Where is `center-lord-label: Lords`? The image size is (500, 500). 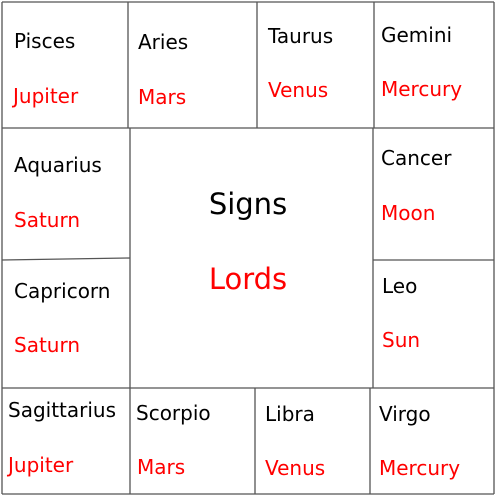 center-lord-label: Lords is located at coordinates (248, 279).